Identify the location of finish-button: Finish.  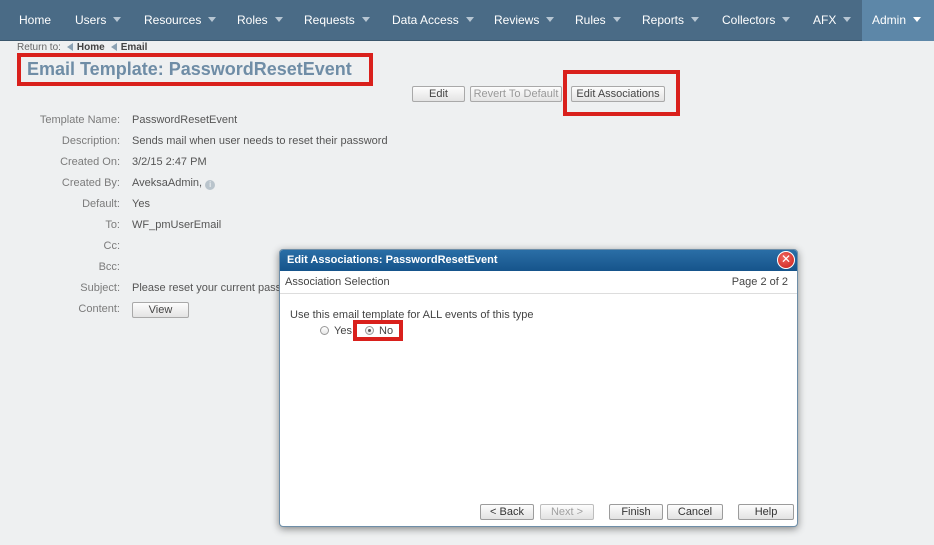
(636, 512).